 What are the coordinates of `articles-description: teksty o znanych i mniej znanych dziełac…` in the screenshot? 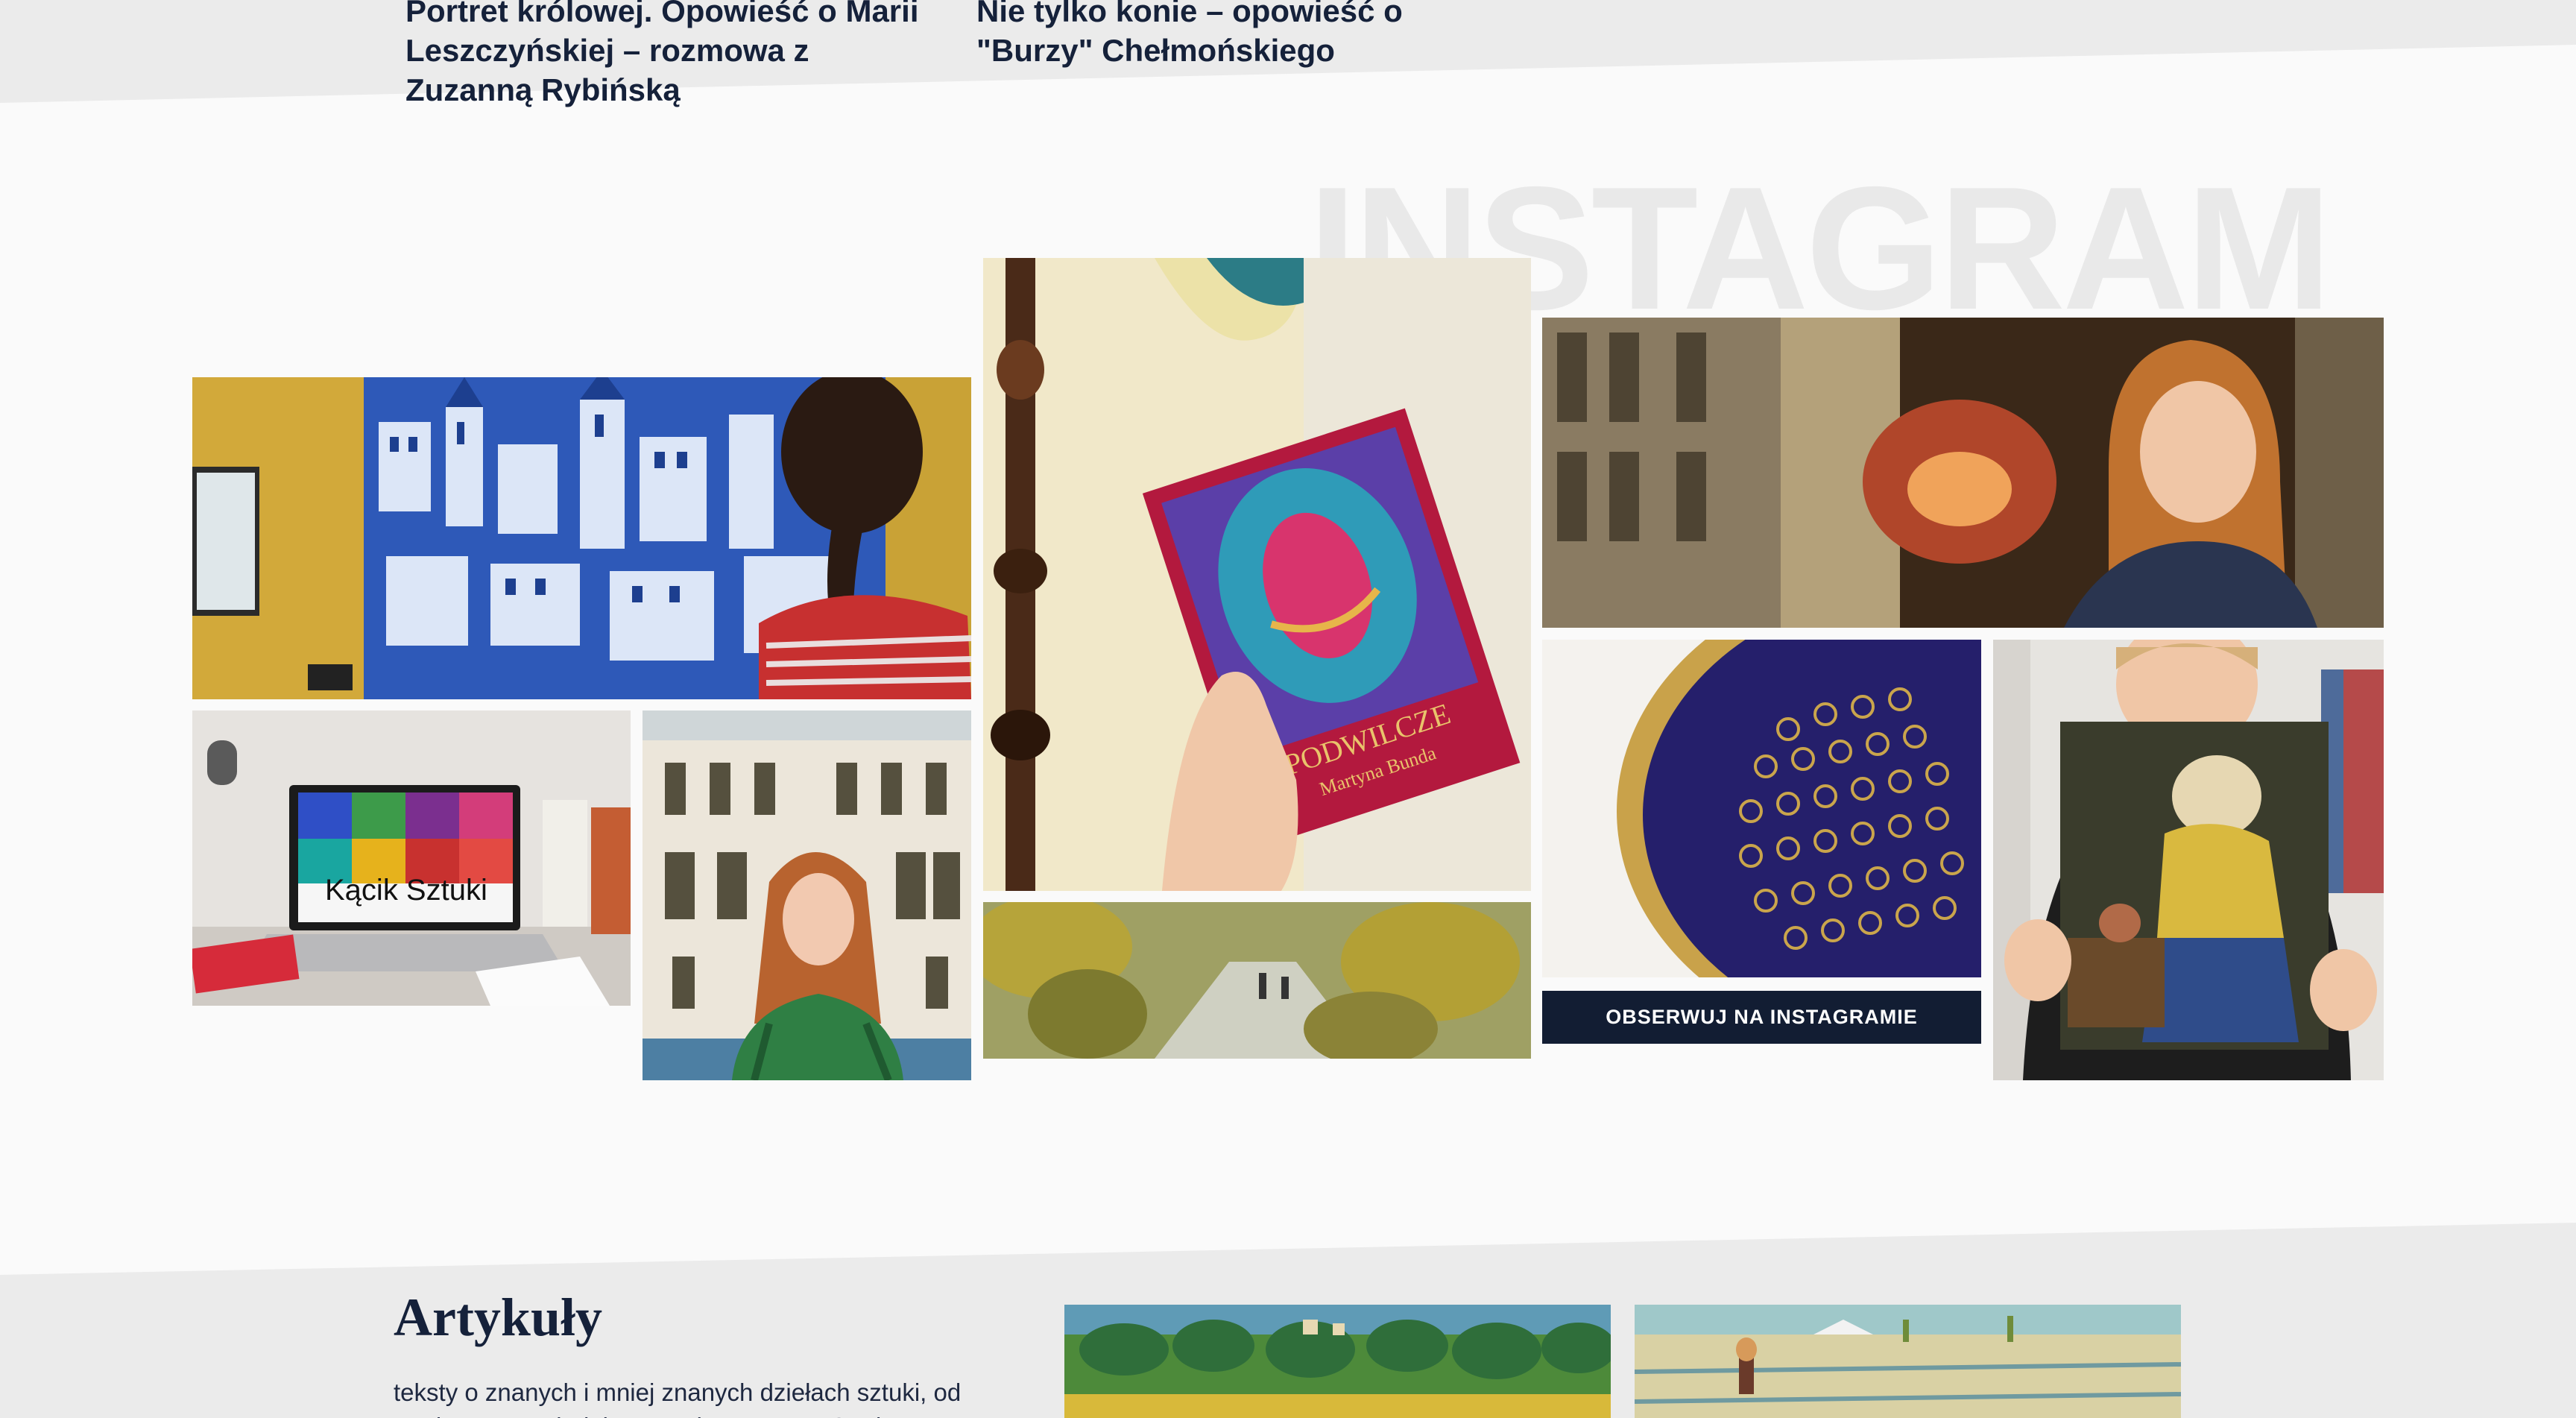 It's located at (678, 1398).